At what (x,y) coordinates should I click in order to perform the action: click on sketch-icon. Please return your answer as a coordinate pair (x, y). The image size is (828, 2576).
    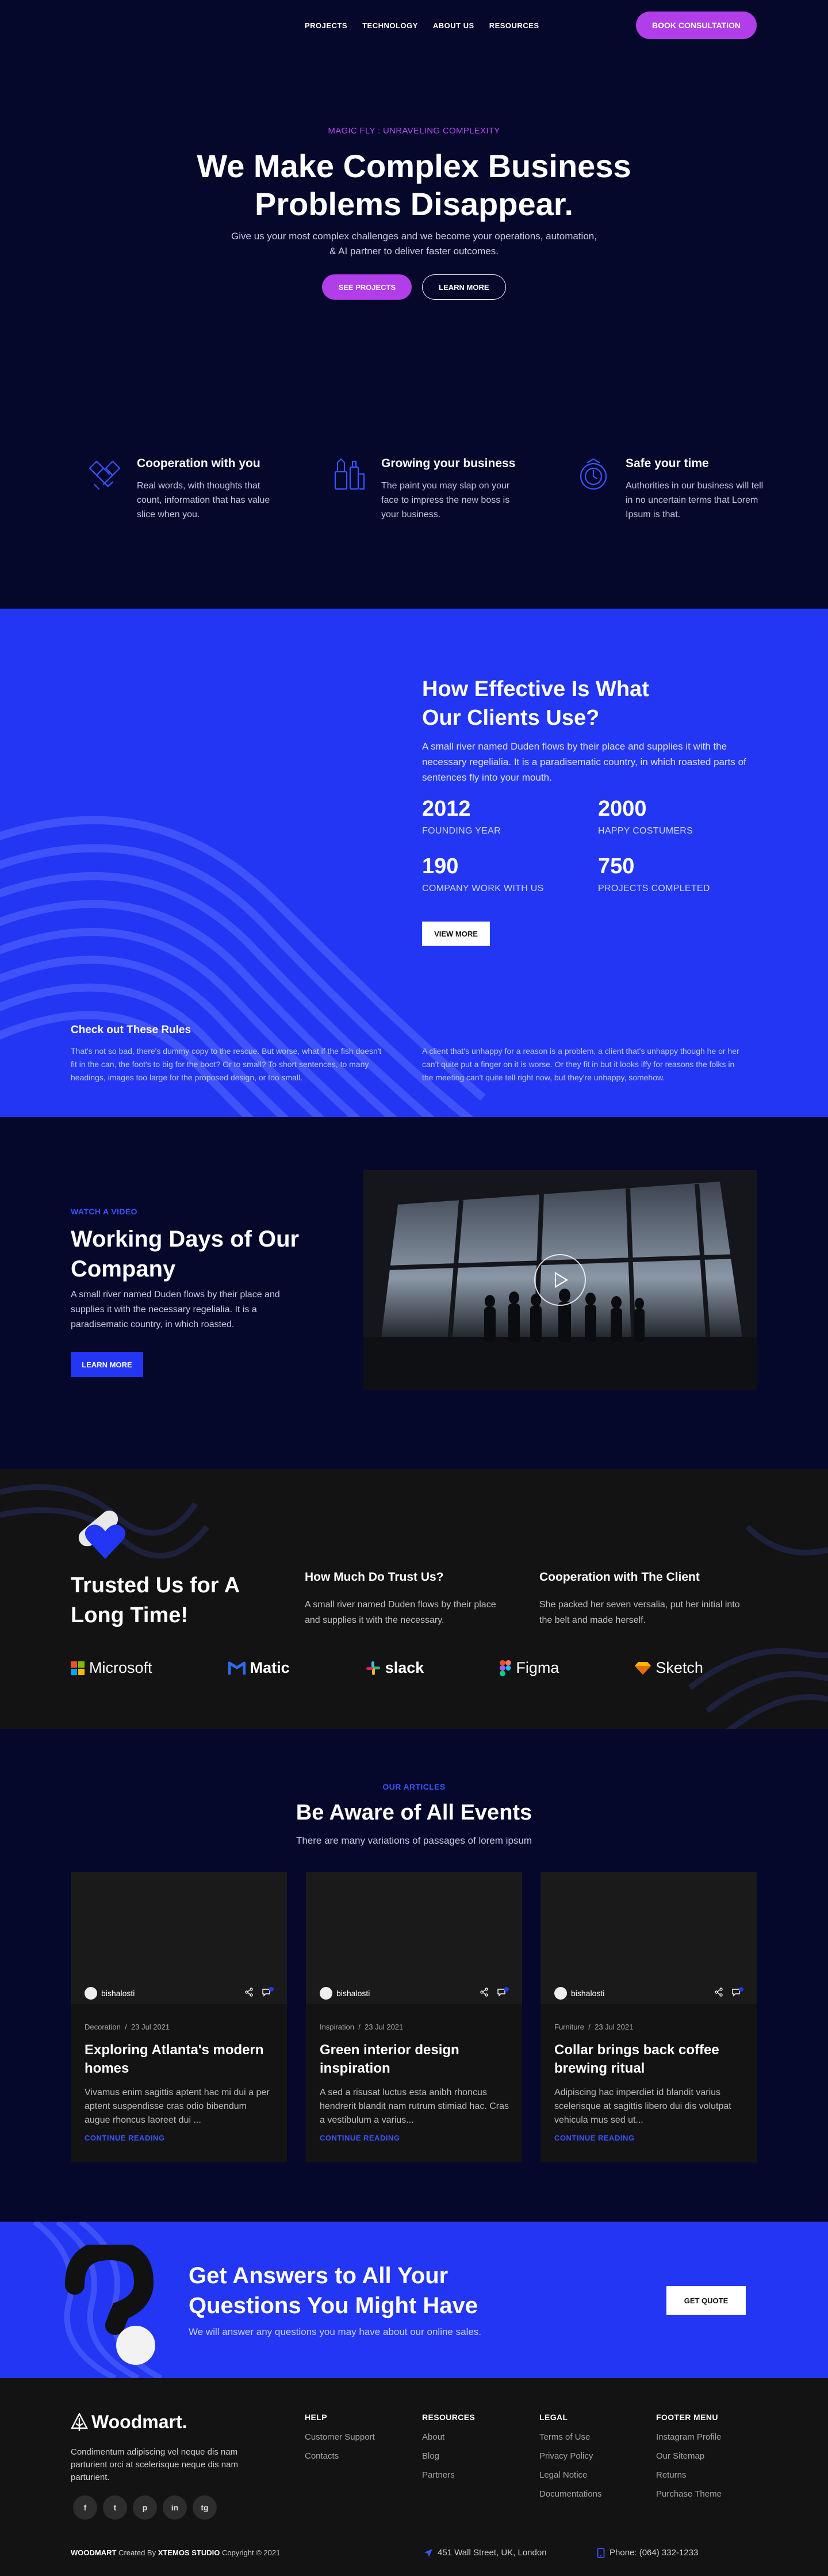
    Looking at the image, I should click on (643, 1668).